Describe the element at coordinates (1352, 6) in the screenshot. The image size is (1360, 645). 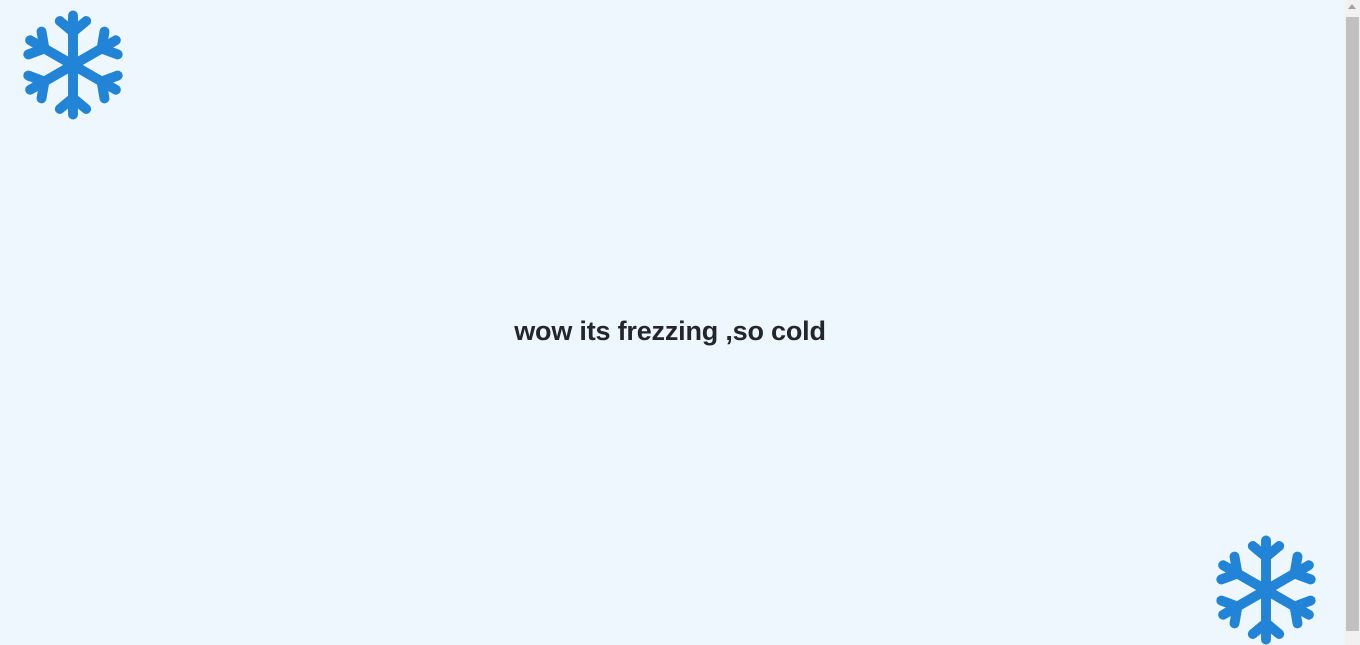
I see `scroll-up-arrow-icon` at that location.